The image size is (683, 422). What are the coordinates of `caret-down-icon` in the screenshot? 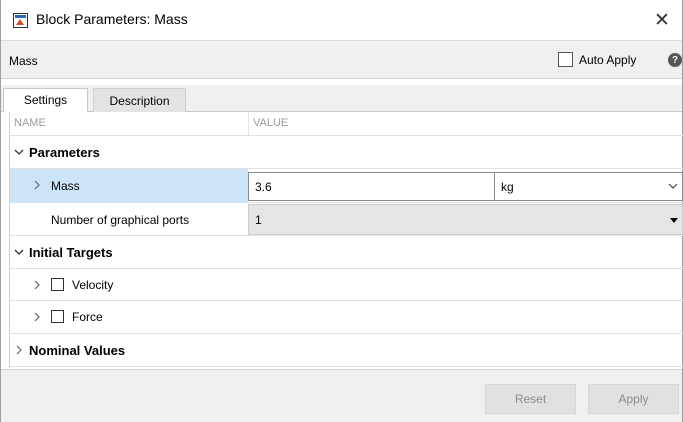 It's located at (674, 220).